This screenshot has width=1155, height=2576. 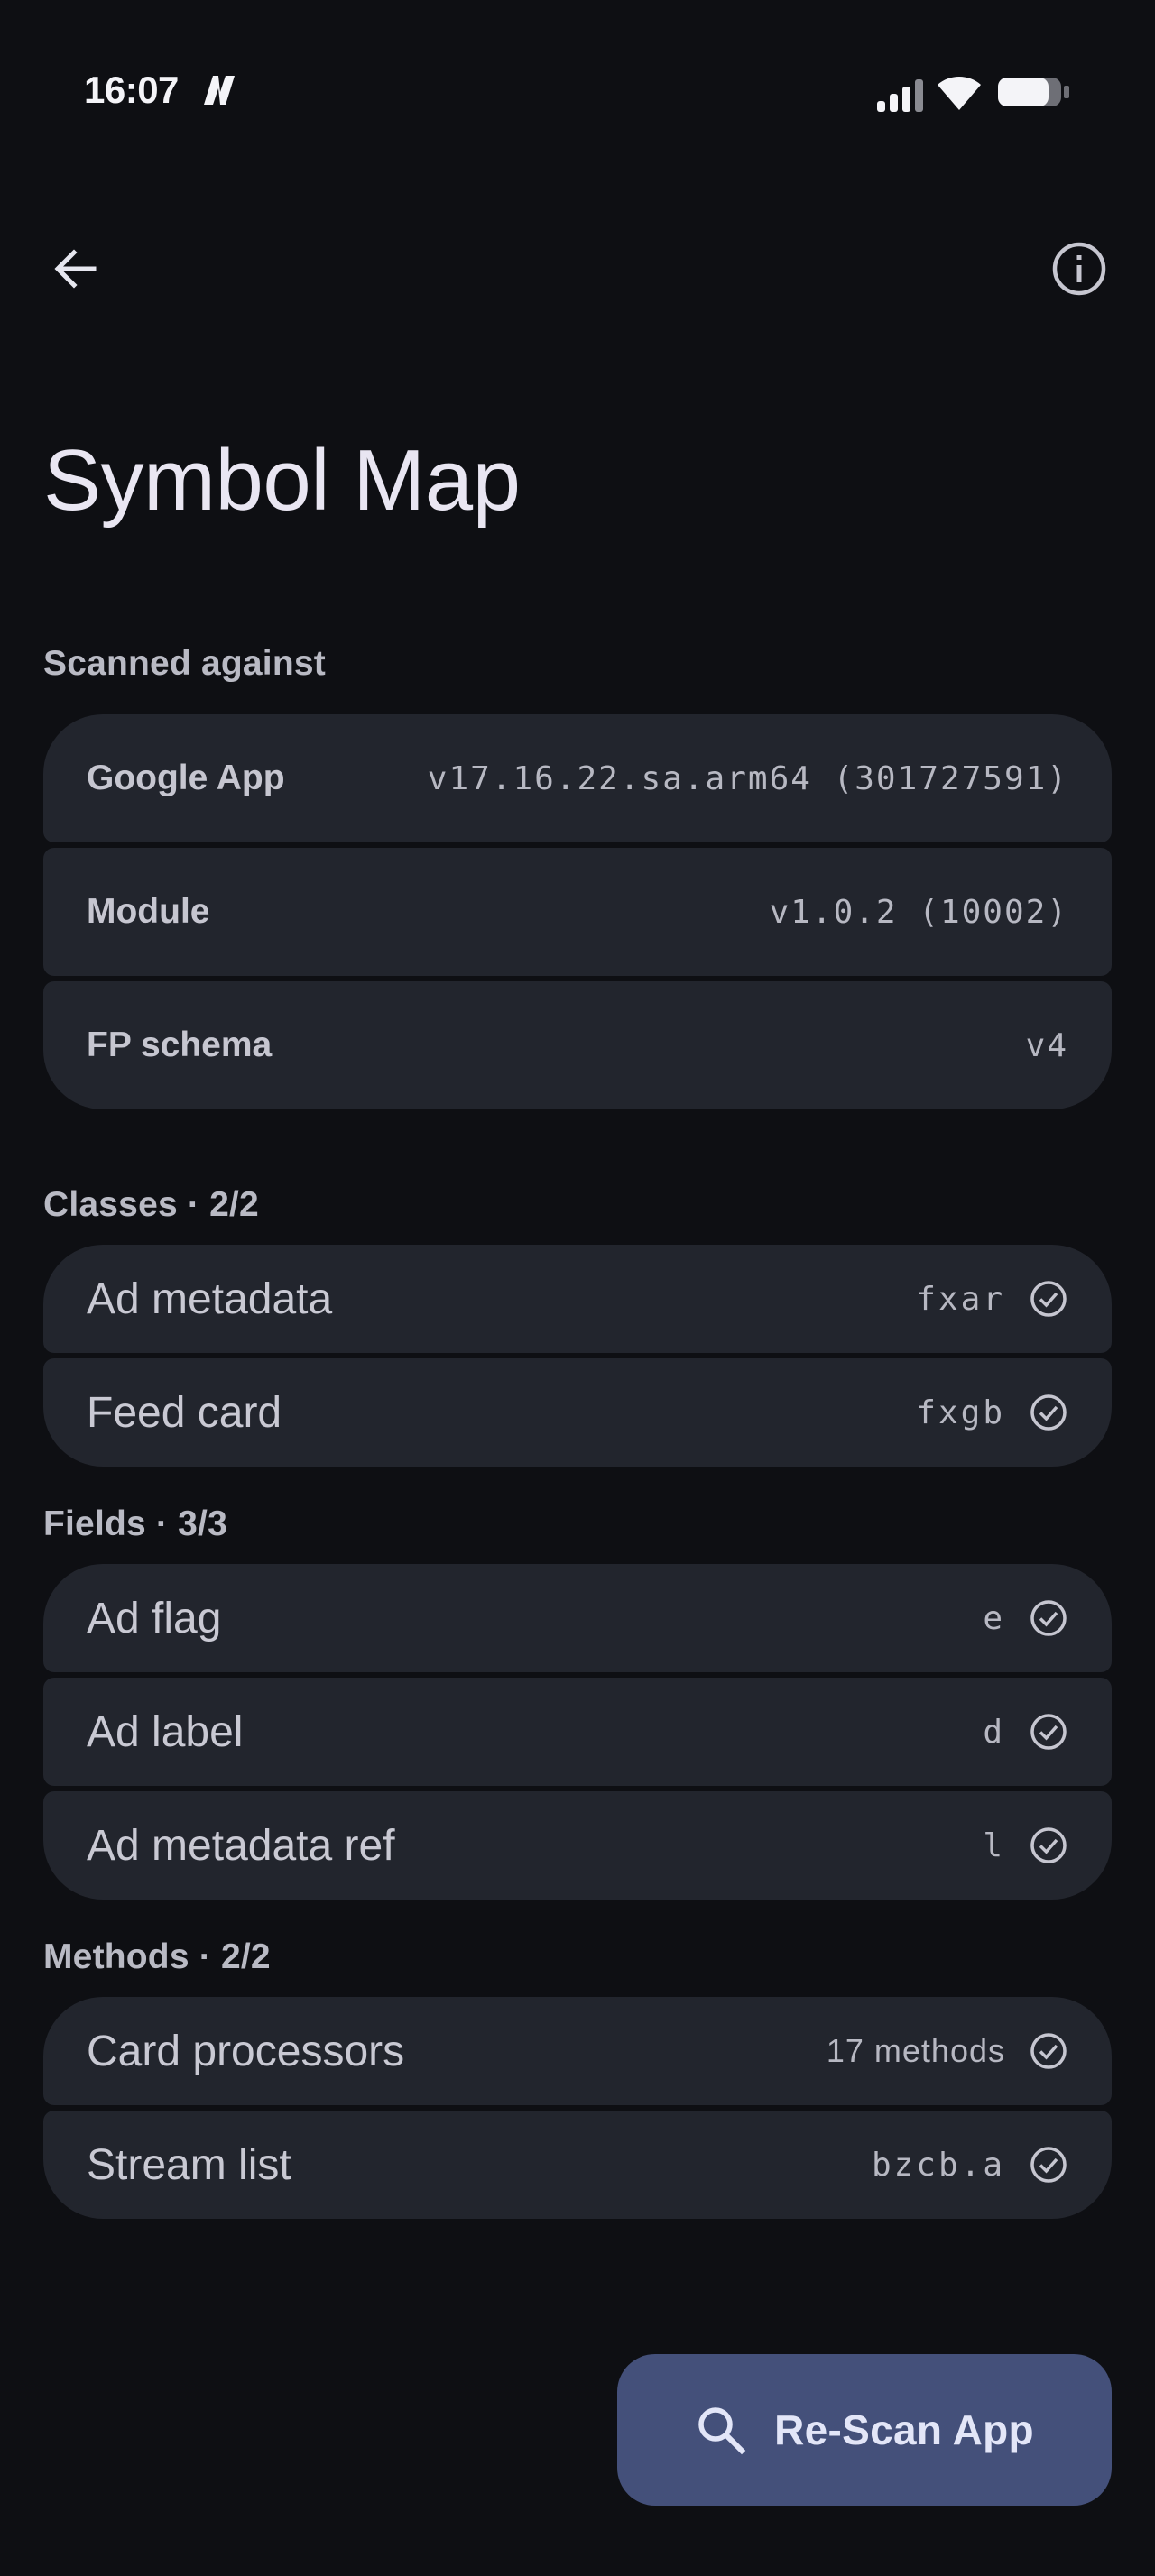 What do you see at coordinates (184, 1412) in the screenshot?
I see `symbol-name: Feed card` at bounding box center [184, 1412].